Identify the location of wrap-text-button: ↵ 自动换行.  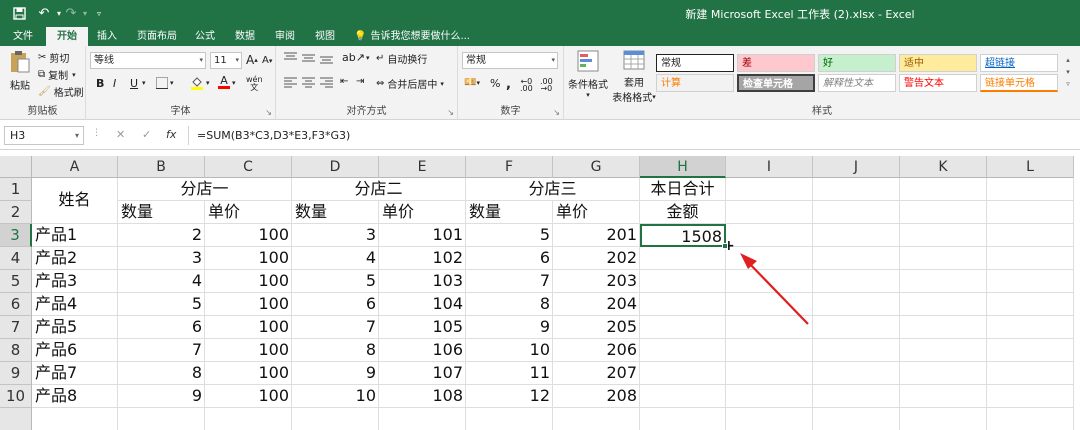
(401, 58).